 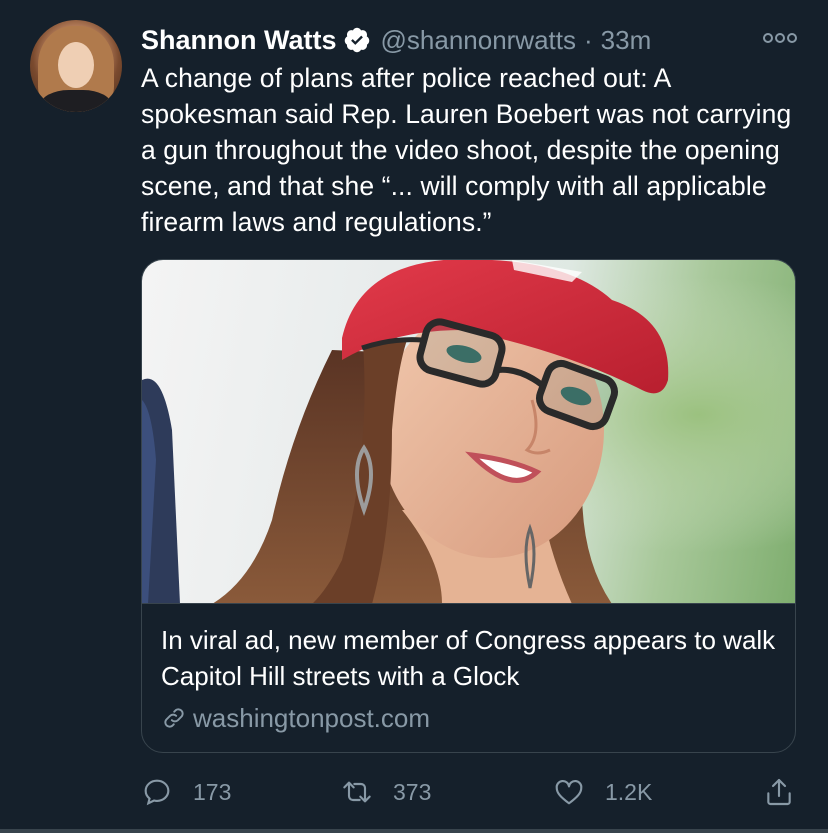 I want to click on heart-icon, so click(x=569, y=792).